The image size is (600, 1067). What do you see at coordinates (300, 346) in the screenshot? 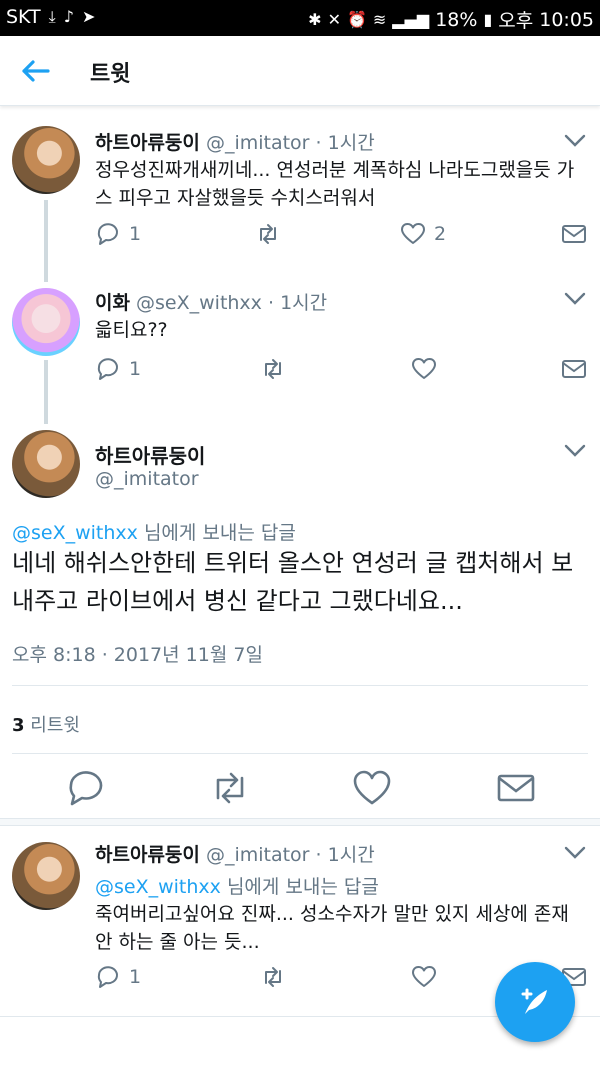
I see `tweet-item: 이화 @seX_withxx · 1시간 읇티요?? 1` at bounding box center [300, 346].